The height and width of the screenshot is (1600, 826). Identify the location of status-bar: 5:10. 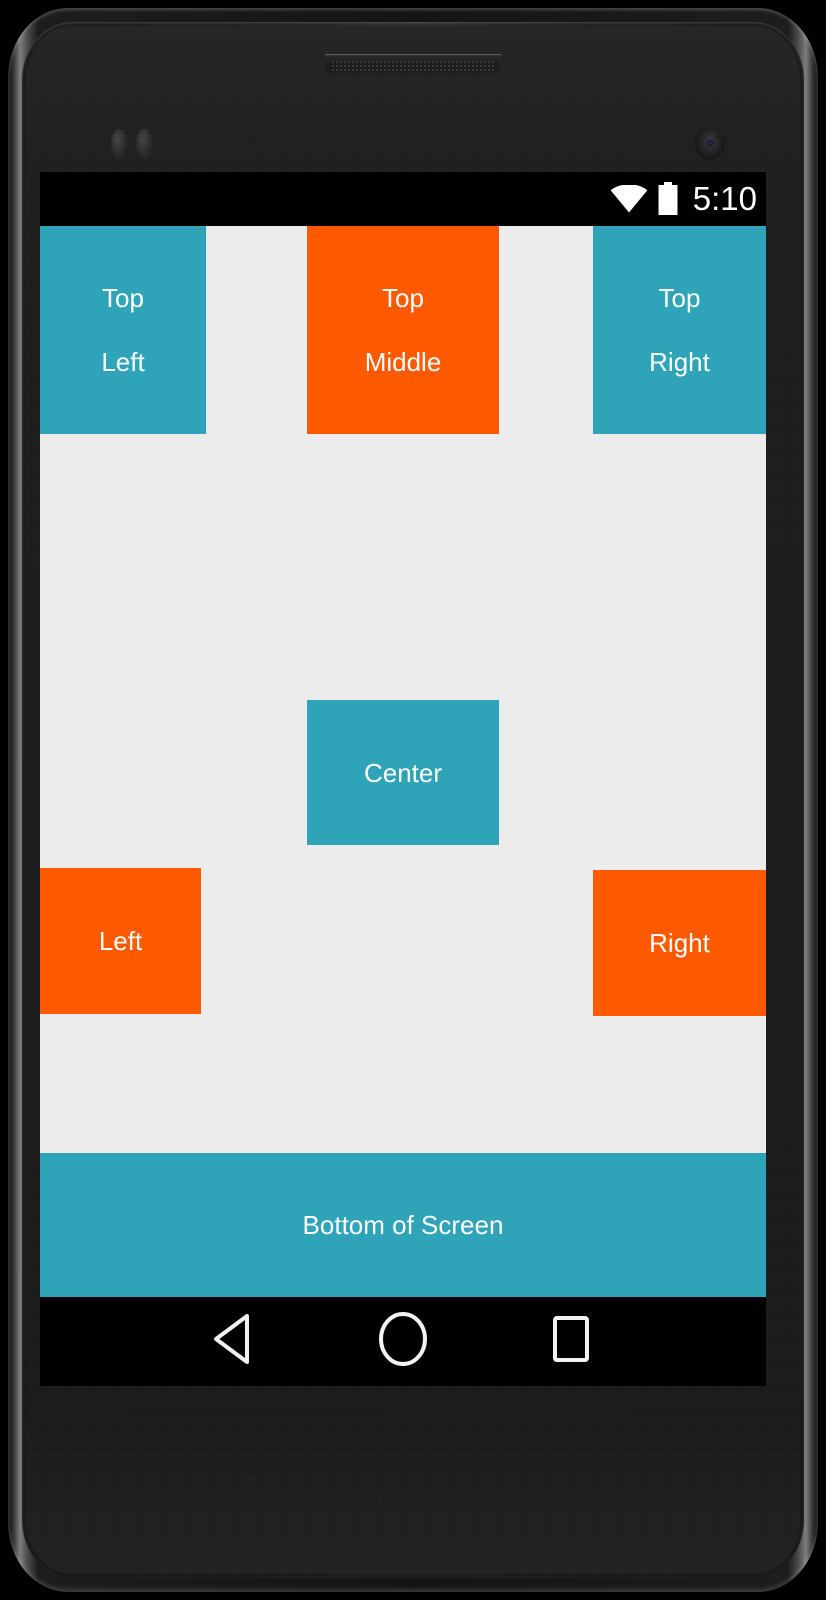
(403, 199).